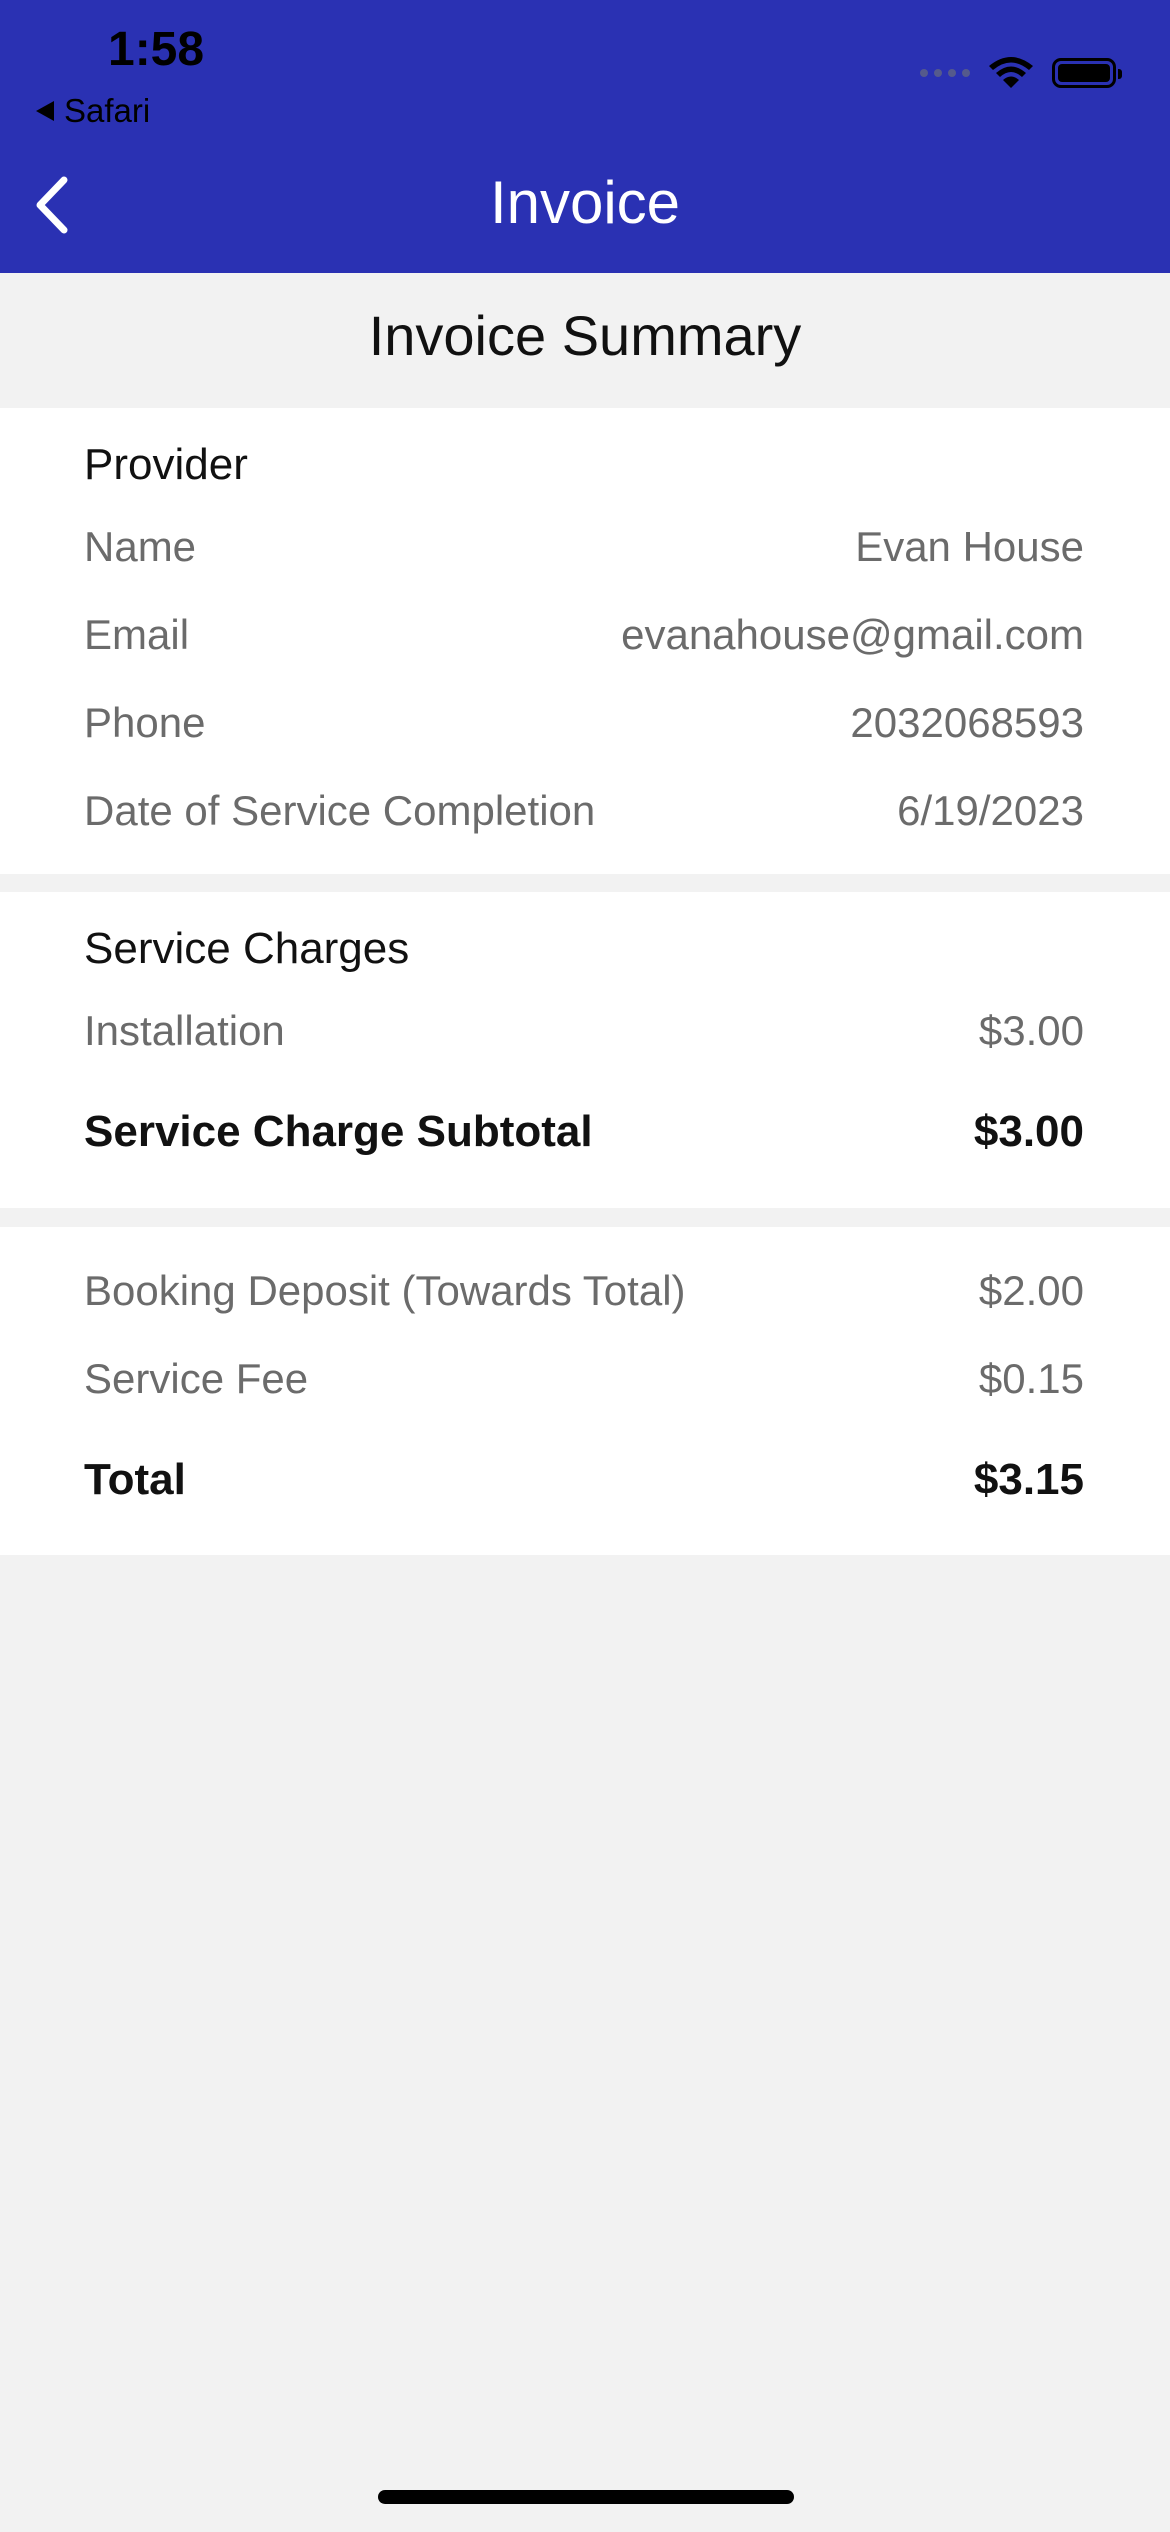 This screenshot has height=2532, width=1170. I want to click on nav-title: Invoice, so click(585, 202).